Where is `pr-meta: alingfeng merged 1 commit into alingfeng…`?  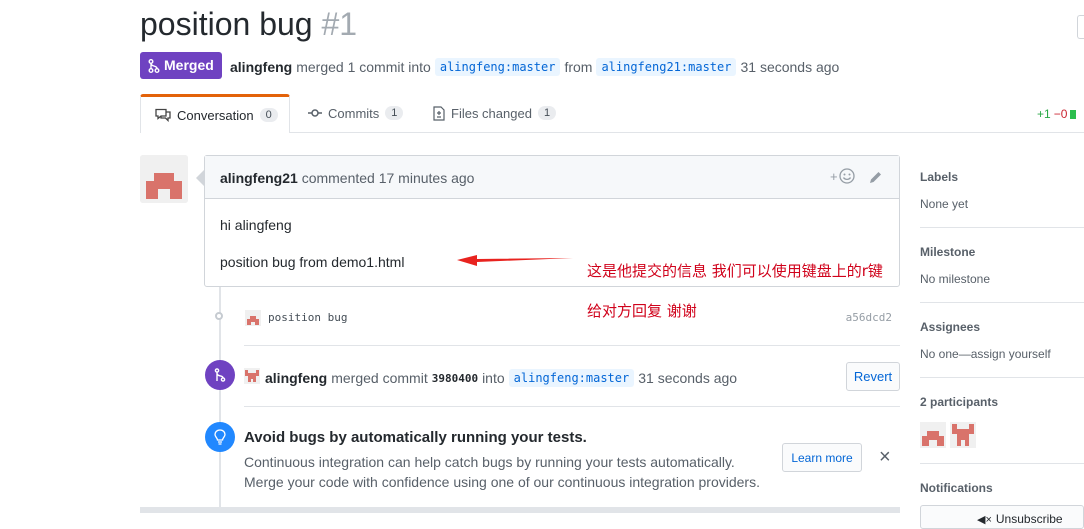 pr-meta: alingfeng merged 1 commit into alingfeng… is located at coordinates (534, 67).